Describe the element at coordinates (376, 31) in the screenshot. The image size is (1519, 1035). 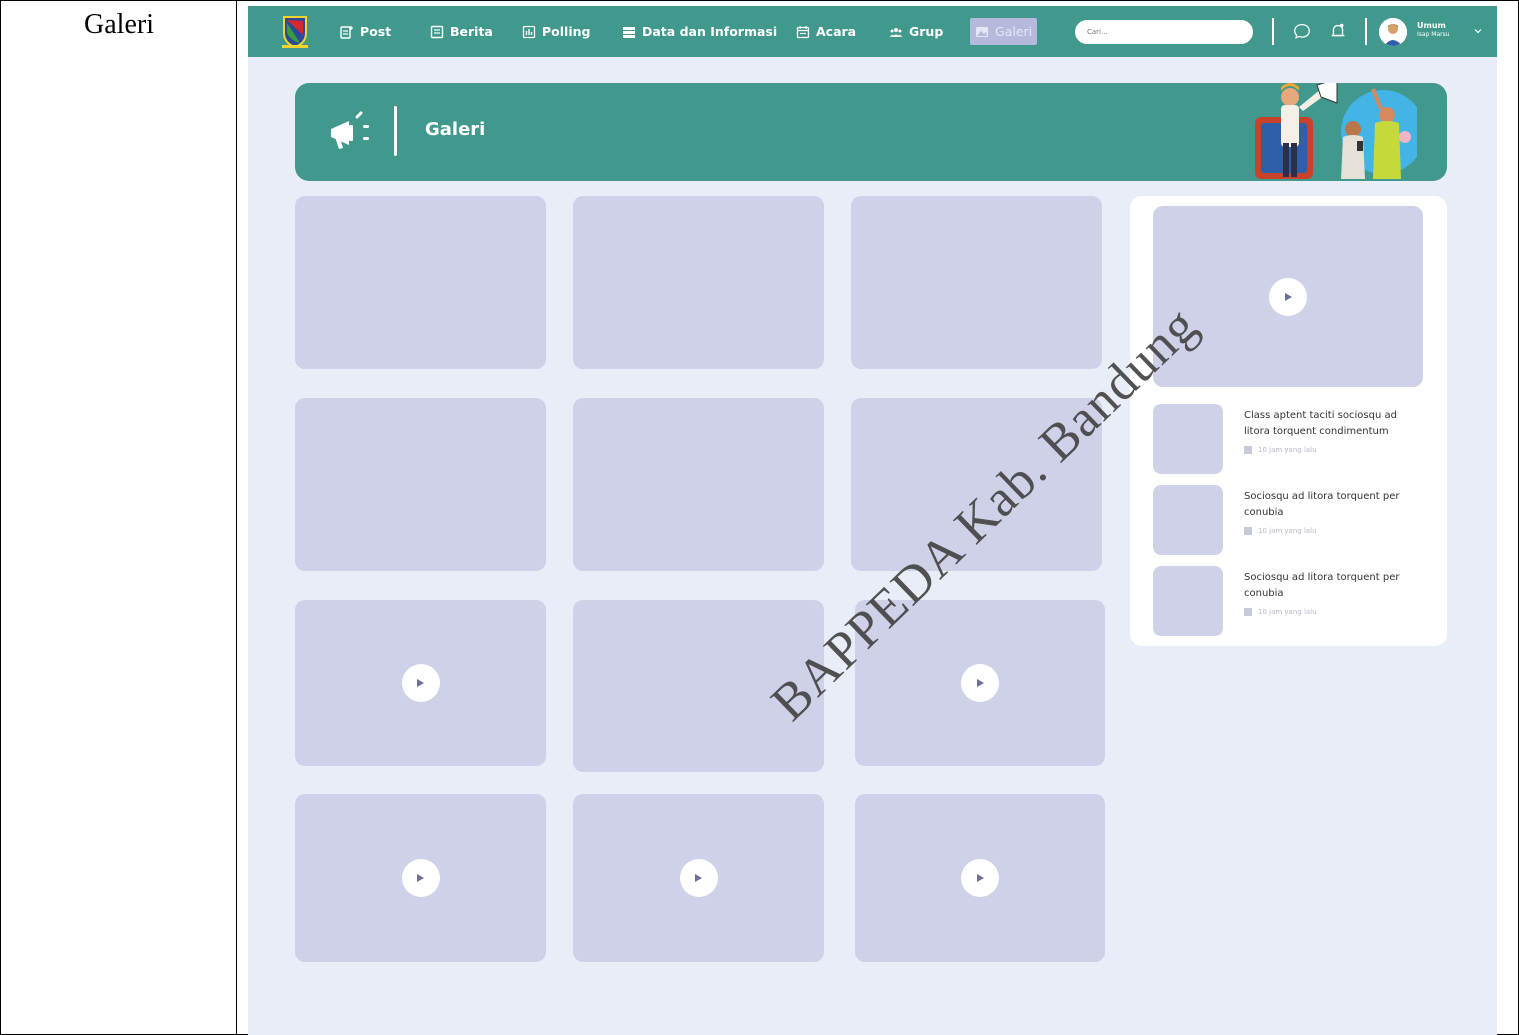
I see `nav-post-label: Post` at that location.